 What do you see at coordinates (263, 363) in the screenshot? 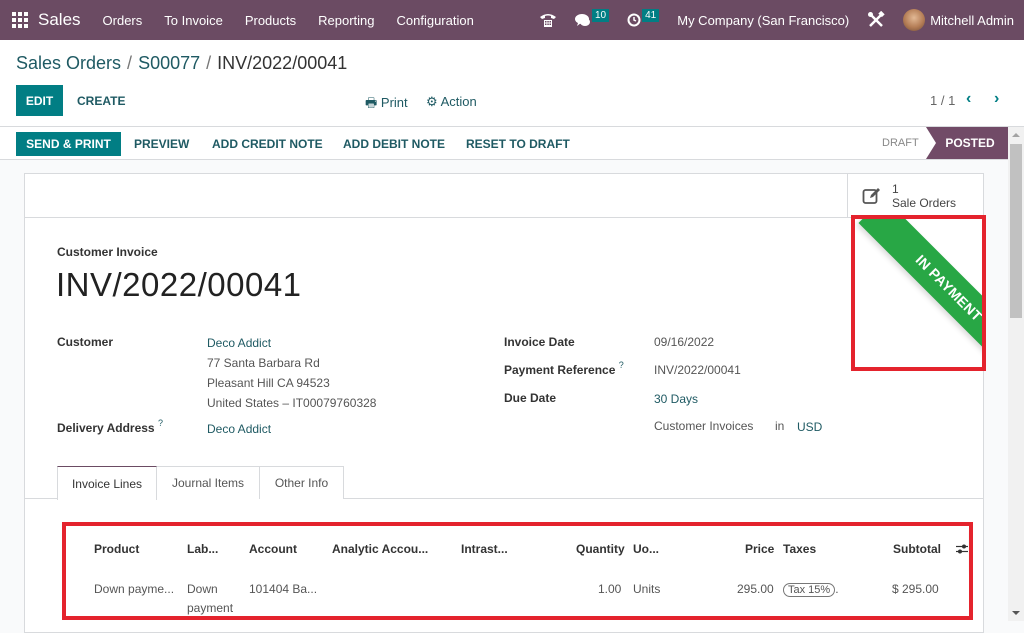
I see `customer-address-line: 77 Santa Barbara Rd` at bounding box center [263, 363].